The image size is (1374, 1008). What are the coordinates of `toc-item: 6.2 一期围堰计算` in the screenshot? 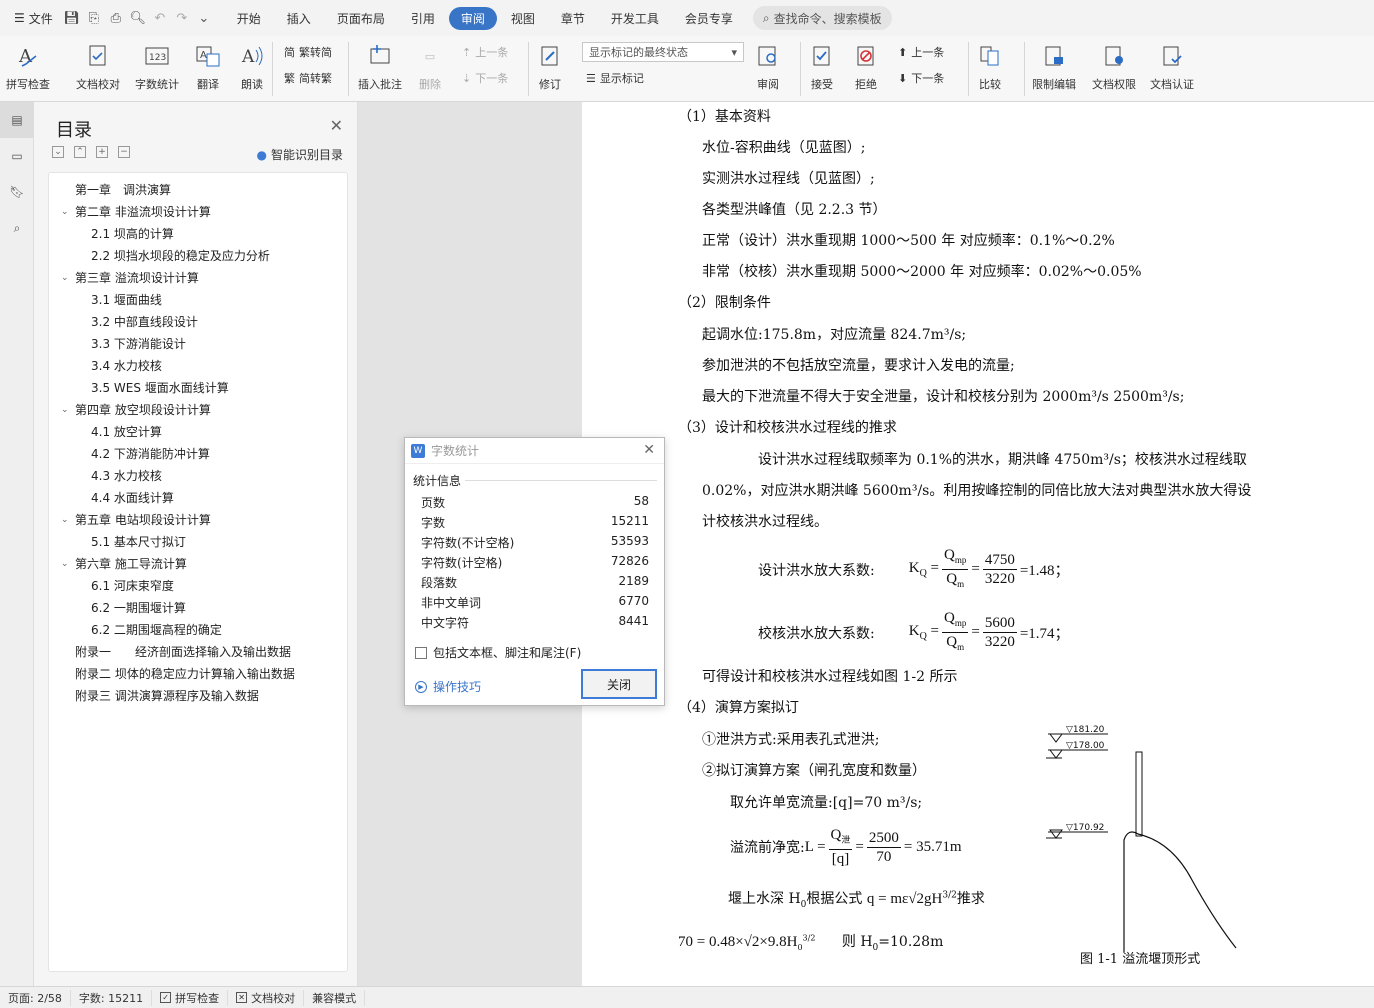 It's located at (198, 608).